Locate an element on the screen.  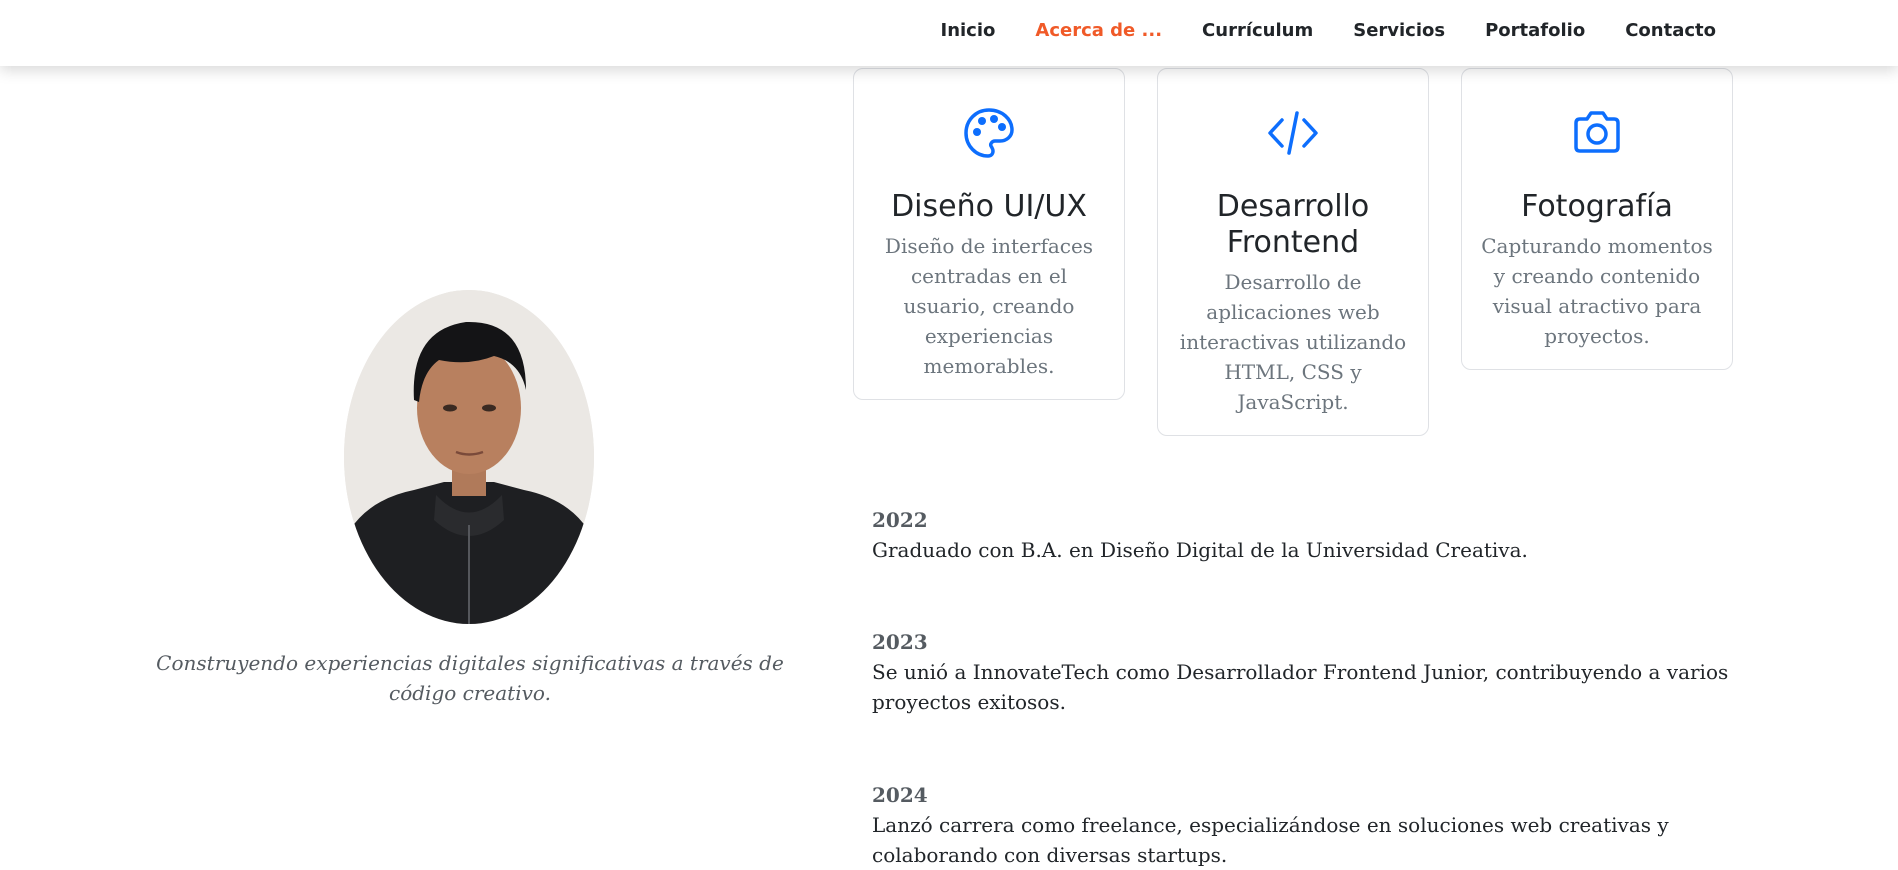
nav-item-servicios: Servicios is located at coordinates (1399, 30).